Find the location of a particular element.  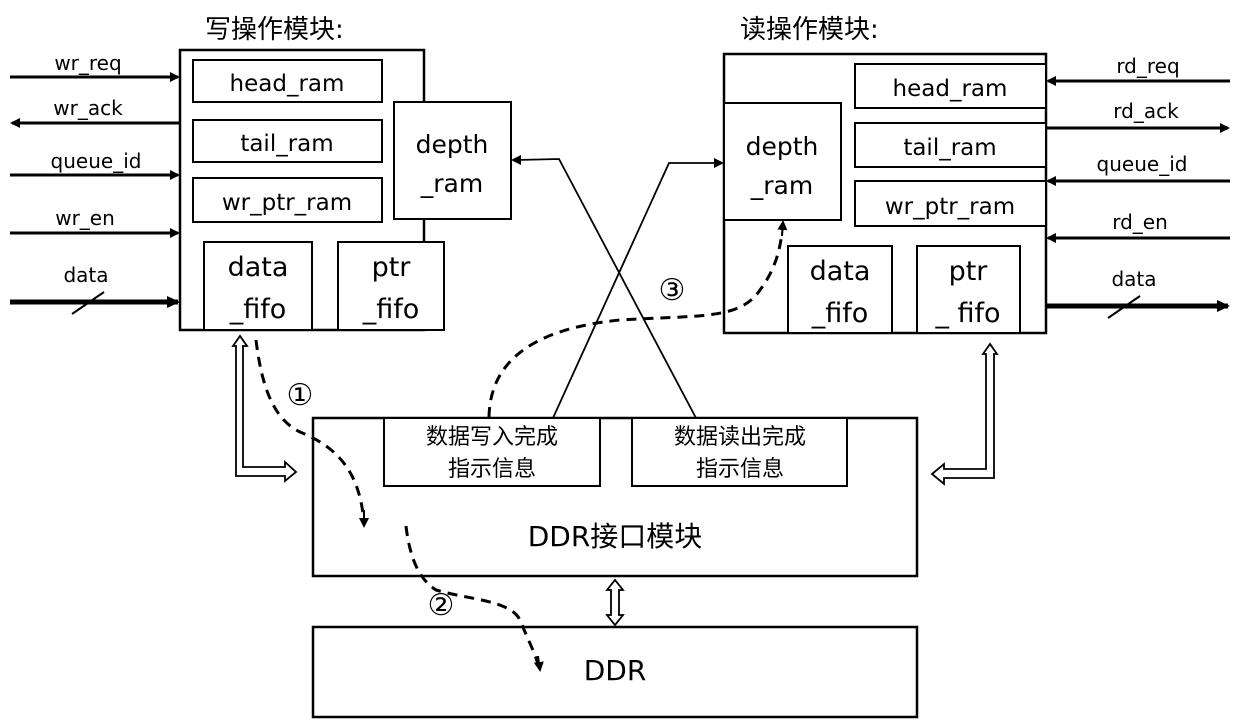

rd-en-label: rd_en is located at coordinates (1140, 222).